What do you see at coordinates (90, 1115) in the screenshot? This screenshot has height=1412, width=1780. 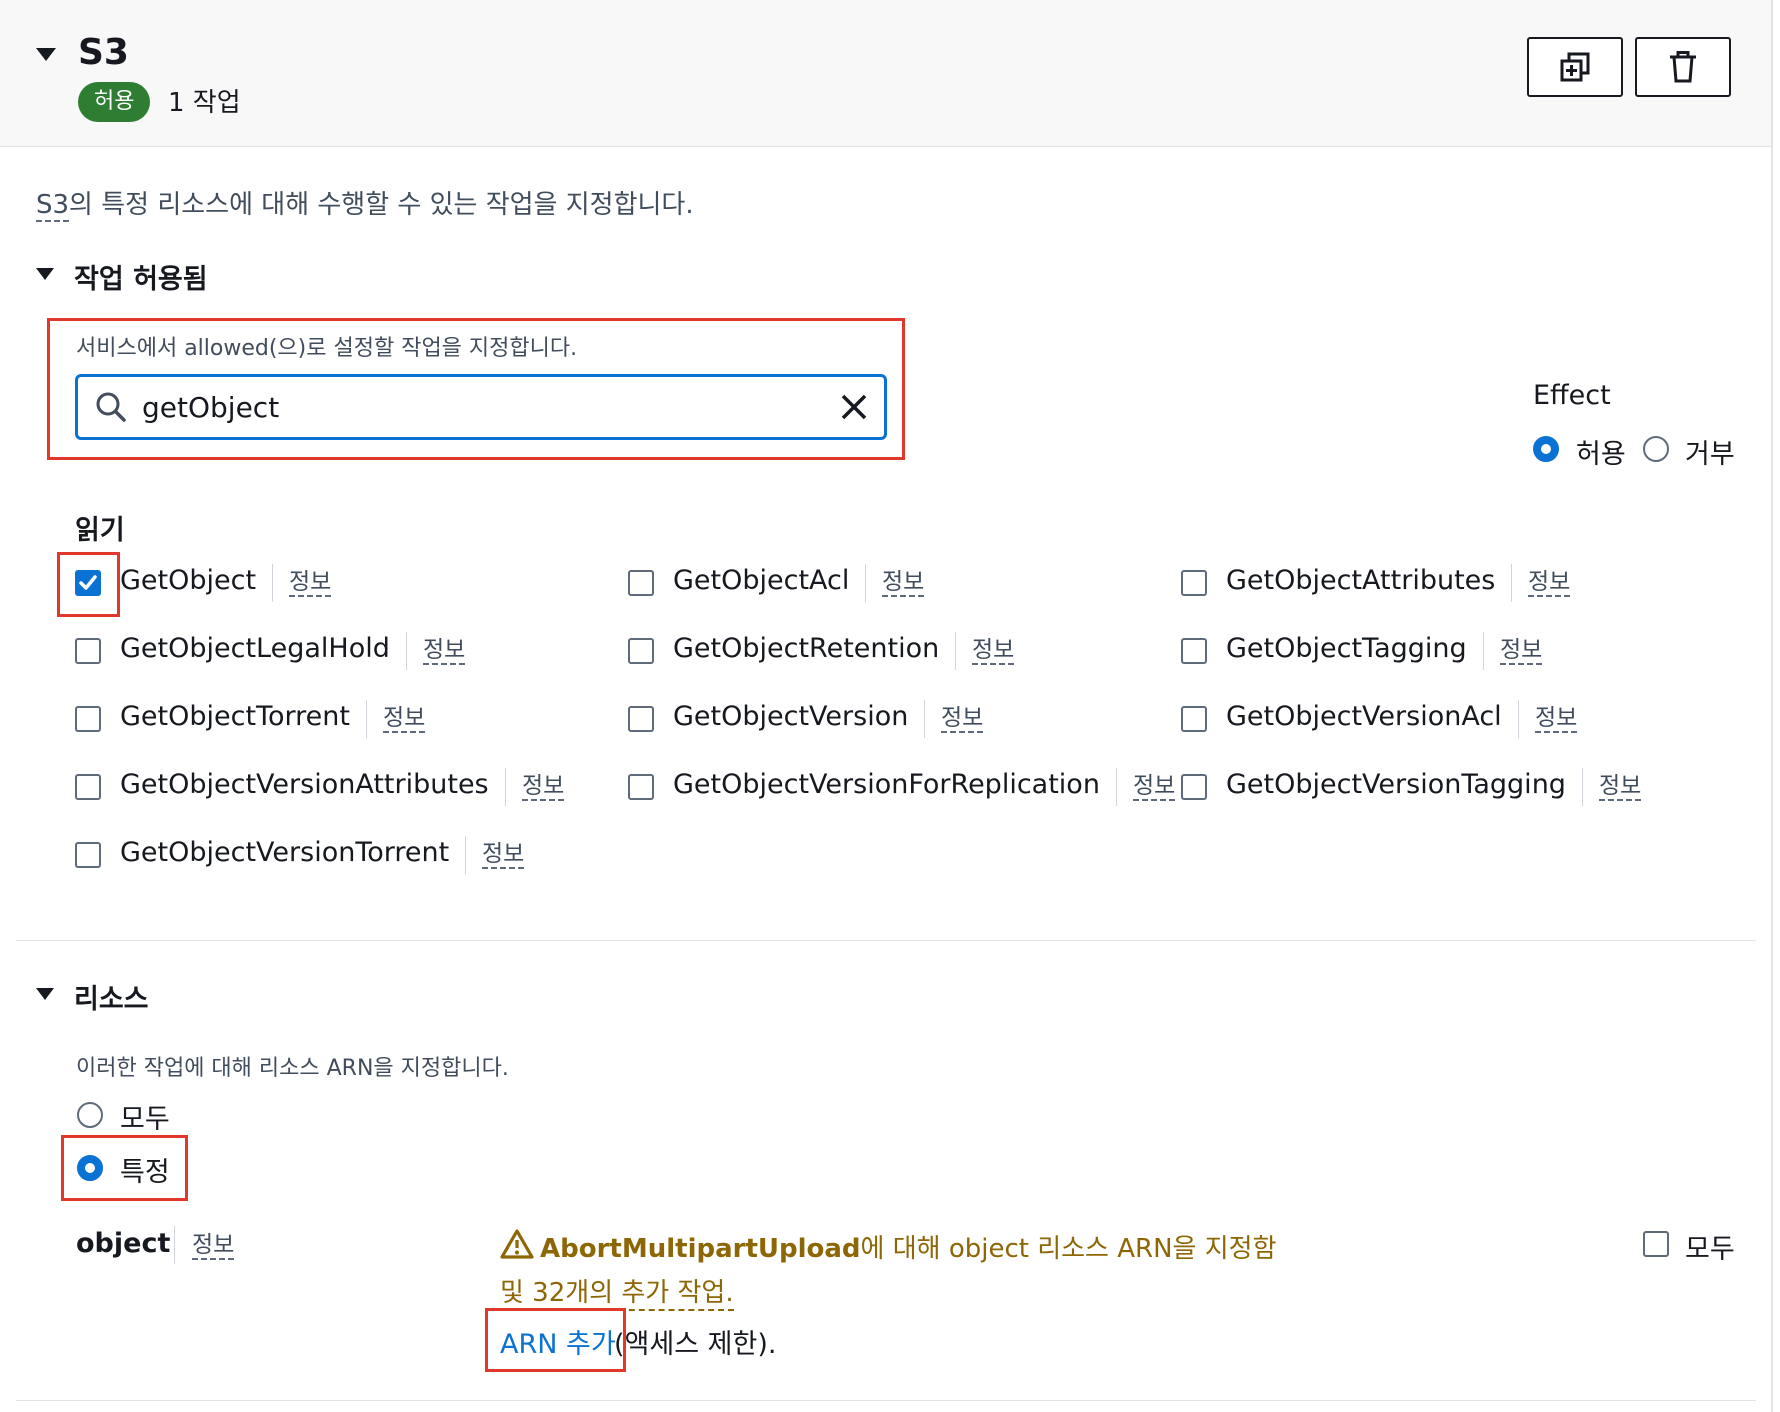 I see `resource-all-radio` at bounding box center [90, 1115].